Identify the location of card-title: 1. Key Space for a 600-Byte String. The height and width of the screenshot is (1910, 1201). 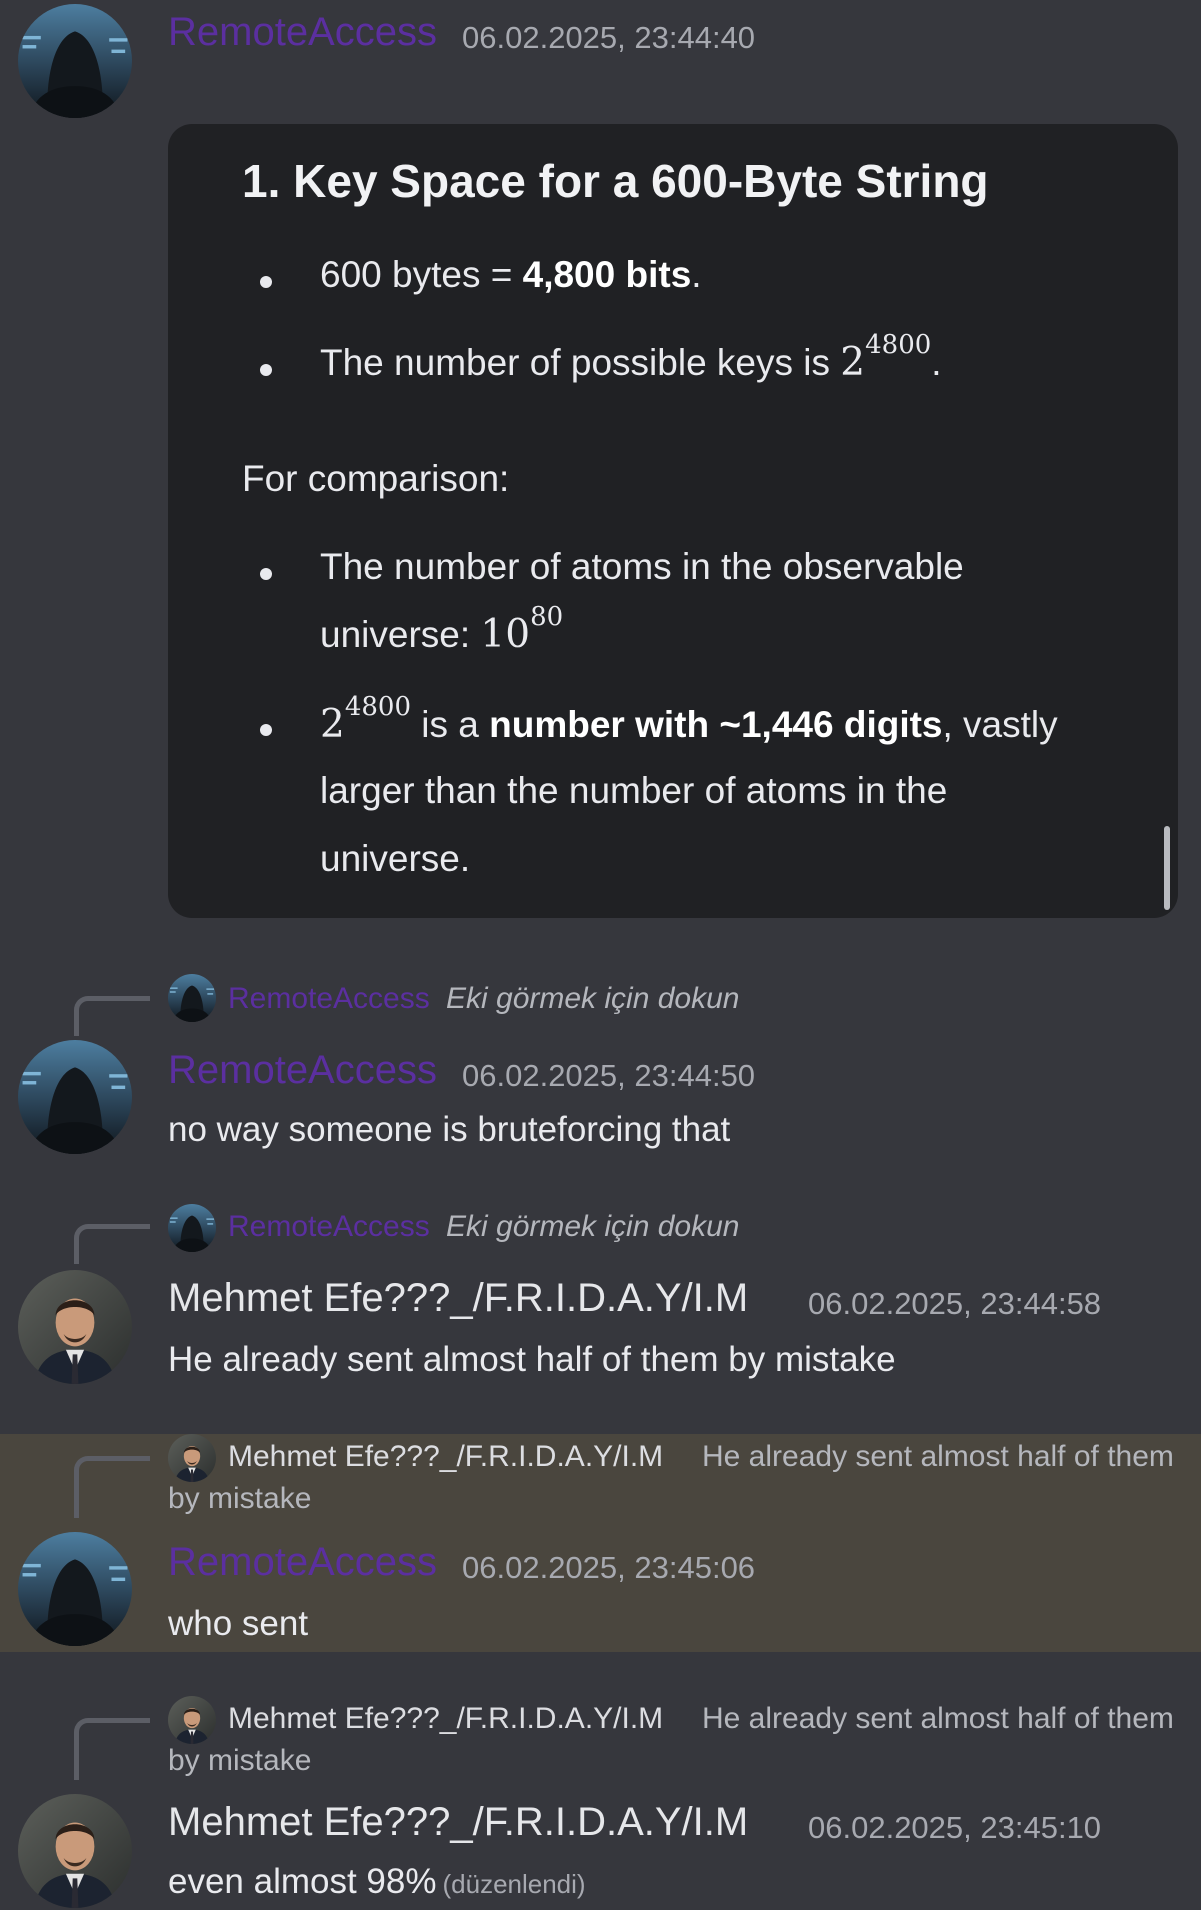
(615, 181).